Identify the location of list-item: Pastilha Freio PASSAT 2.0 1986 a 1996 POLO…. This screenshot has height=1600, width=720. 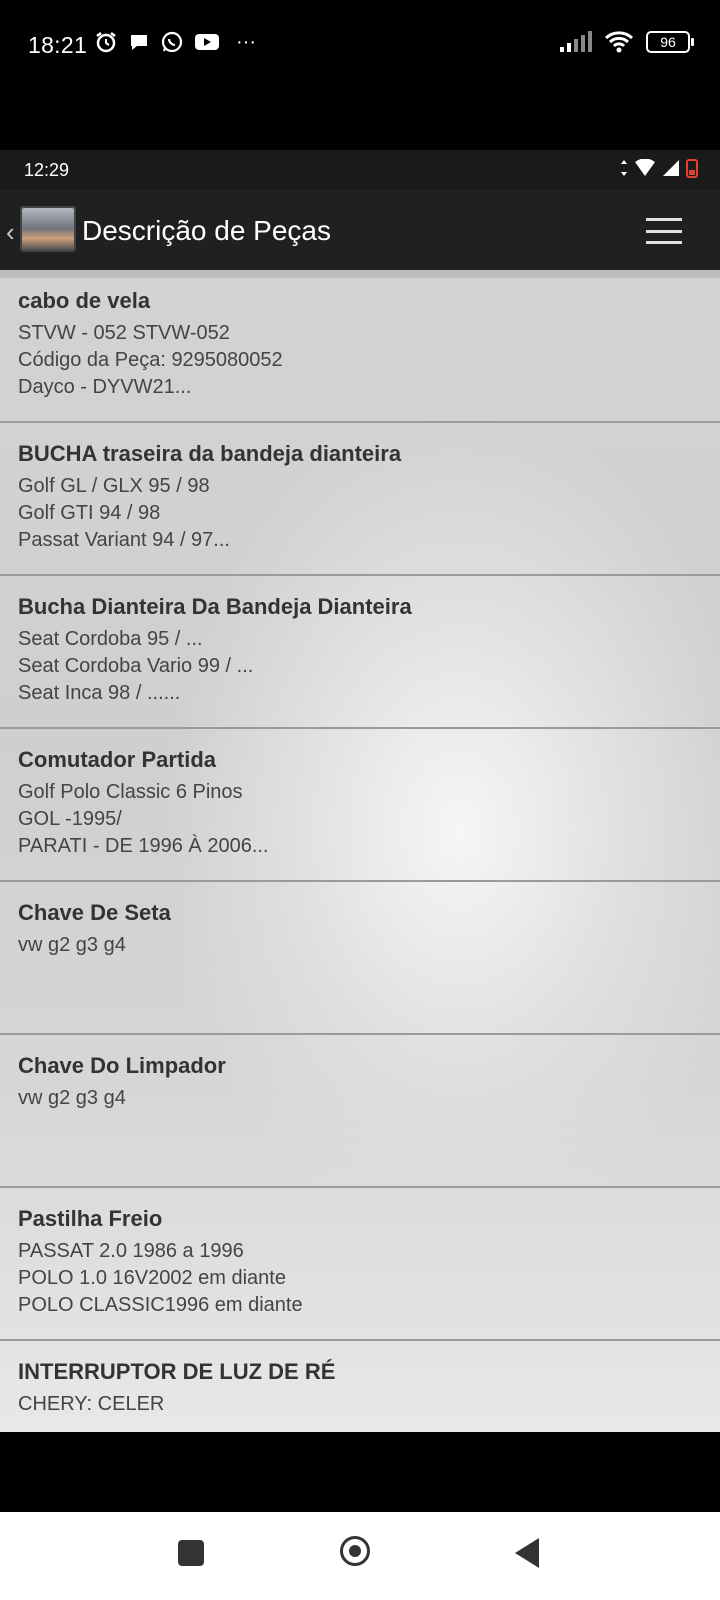
(360, 1264).